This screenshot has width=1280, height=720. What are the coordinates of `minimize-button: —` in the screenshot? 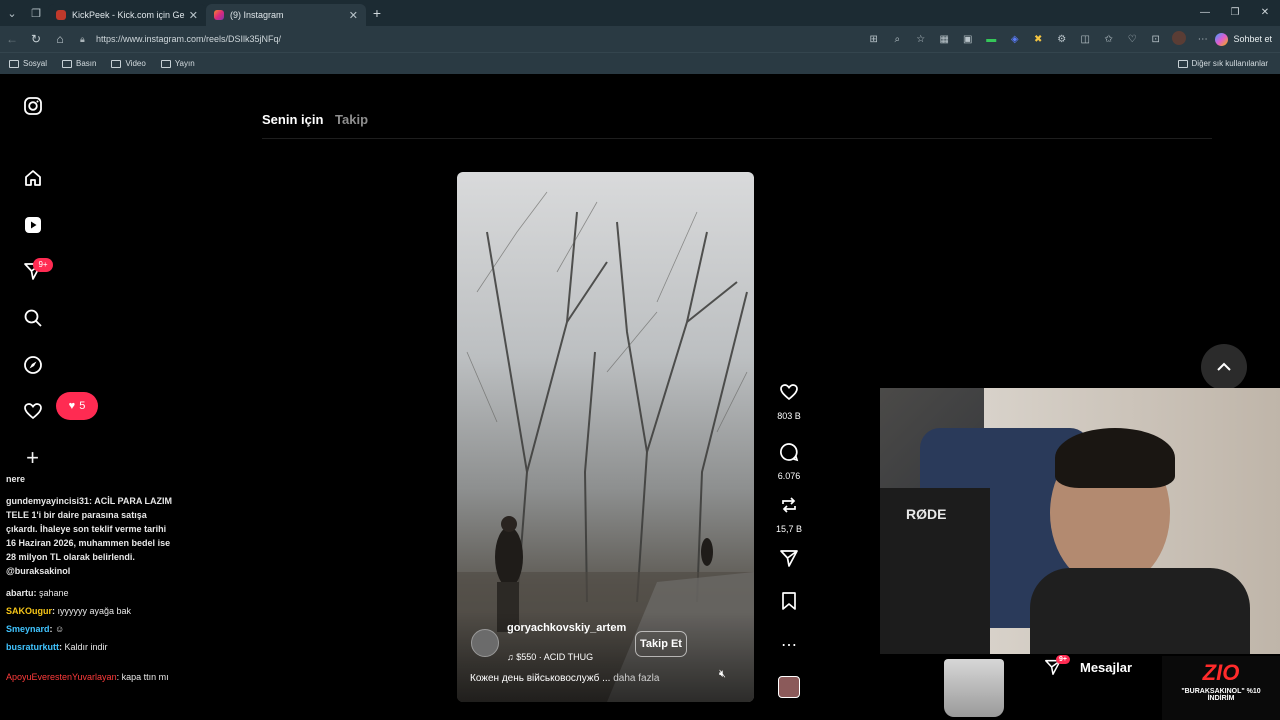 It's located at (1205, 13).